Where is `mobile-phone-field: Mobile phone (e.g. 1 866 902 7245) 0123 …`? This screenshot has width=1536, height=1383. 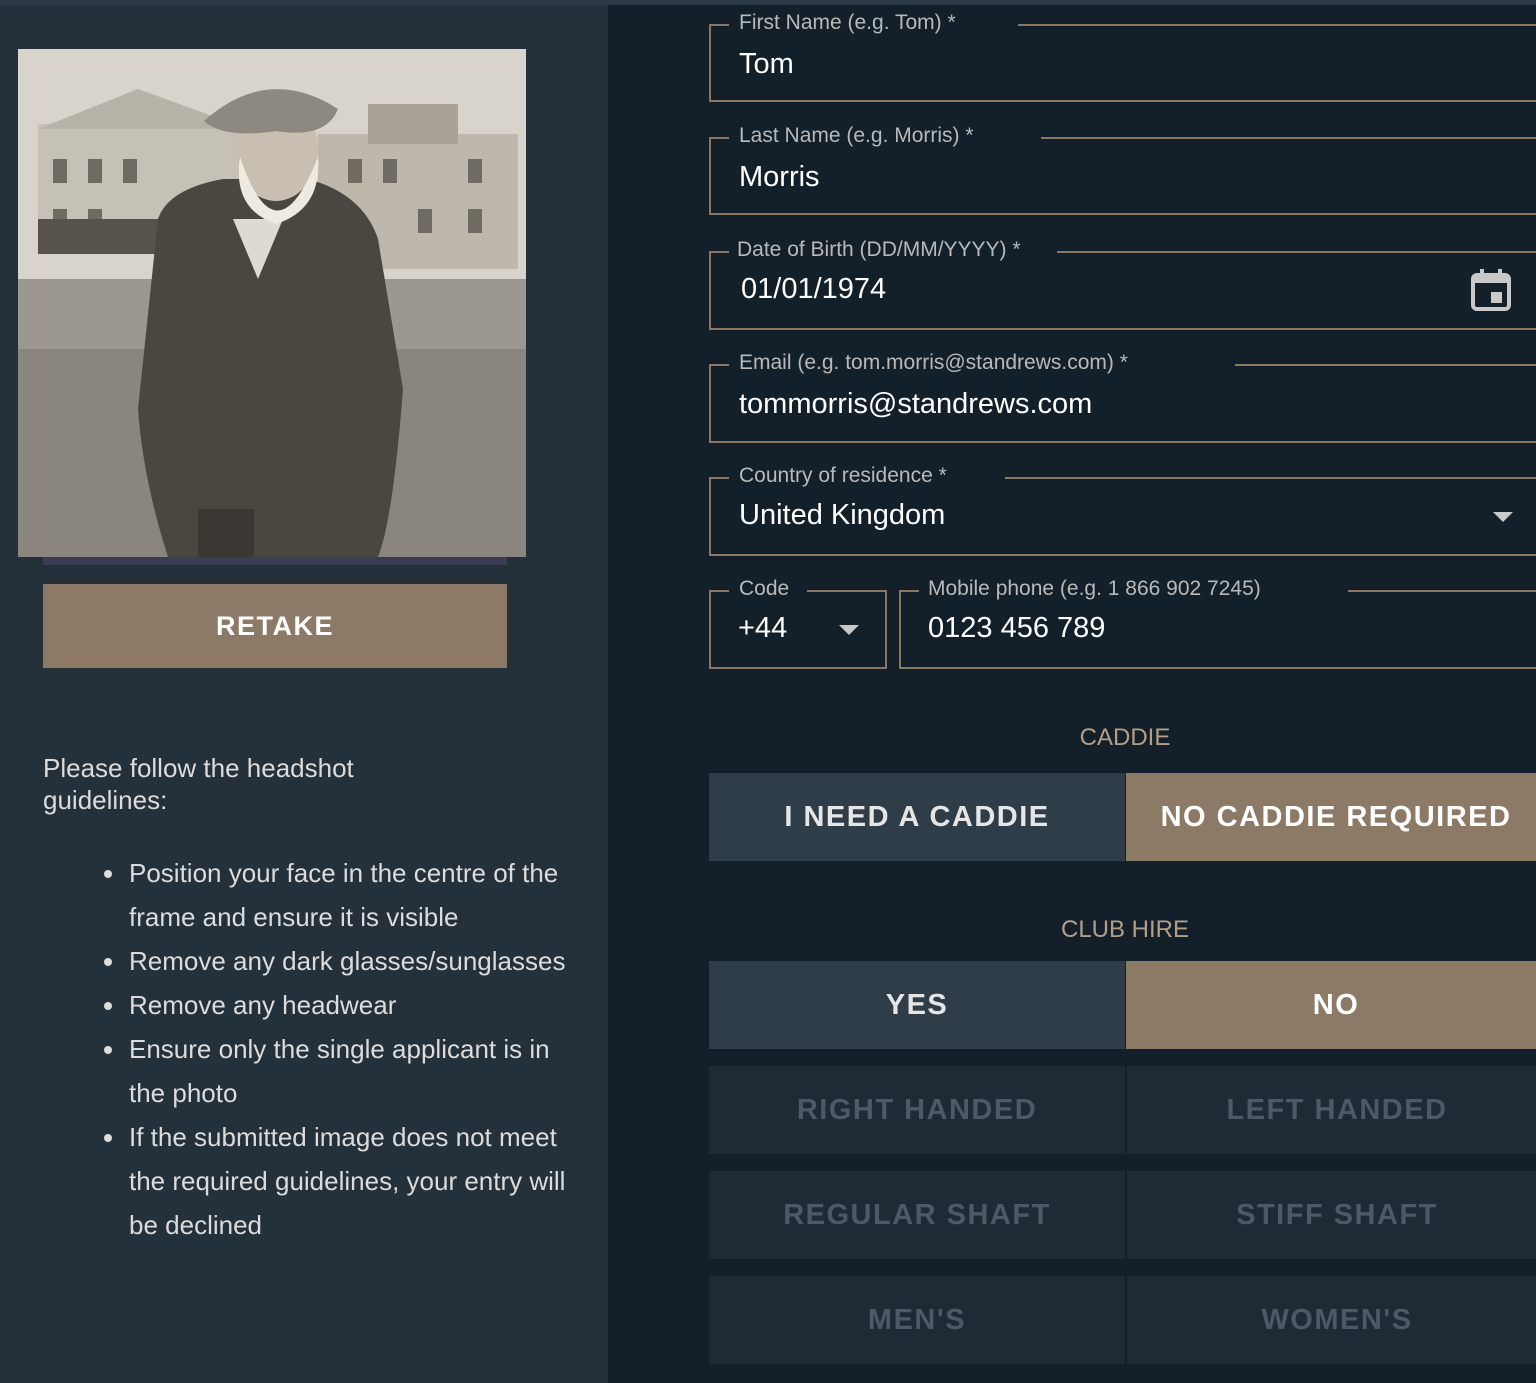
mobile-phone-field: Mobile phone (e.g. 1 866 902 7245) 0123 … is located at coordinates (1217, 623).